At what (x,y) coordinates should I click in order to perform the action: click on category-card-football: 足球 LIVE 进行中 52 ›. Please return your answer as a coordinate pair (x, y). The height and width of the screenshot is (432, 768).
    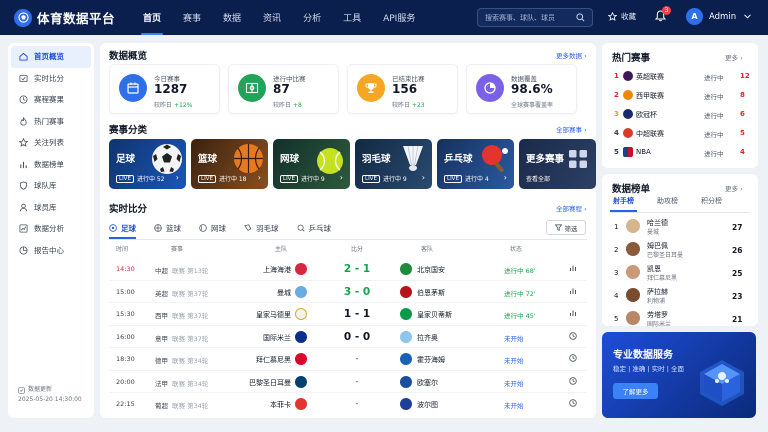
    Looking at the image, I should click on (147, 164).